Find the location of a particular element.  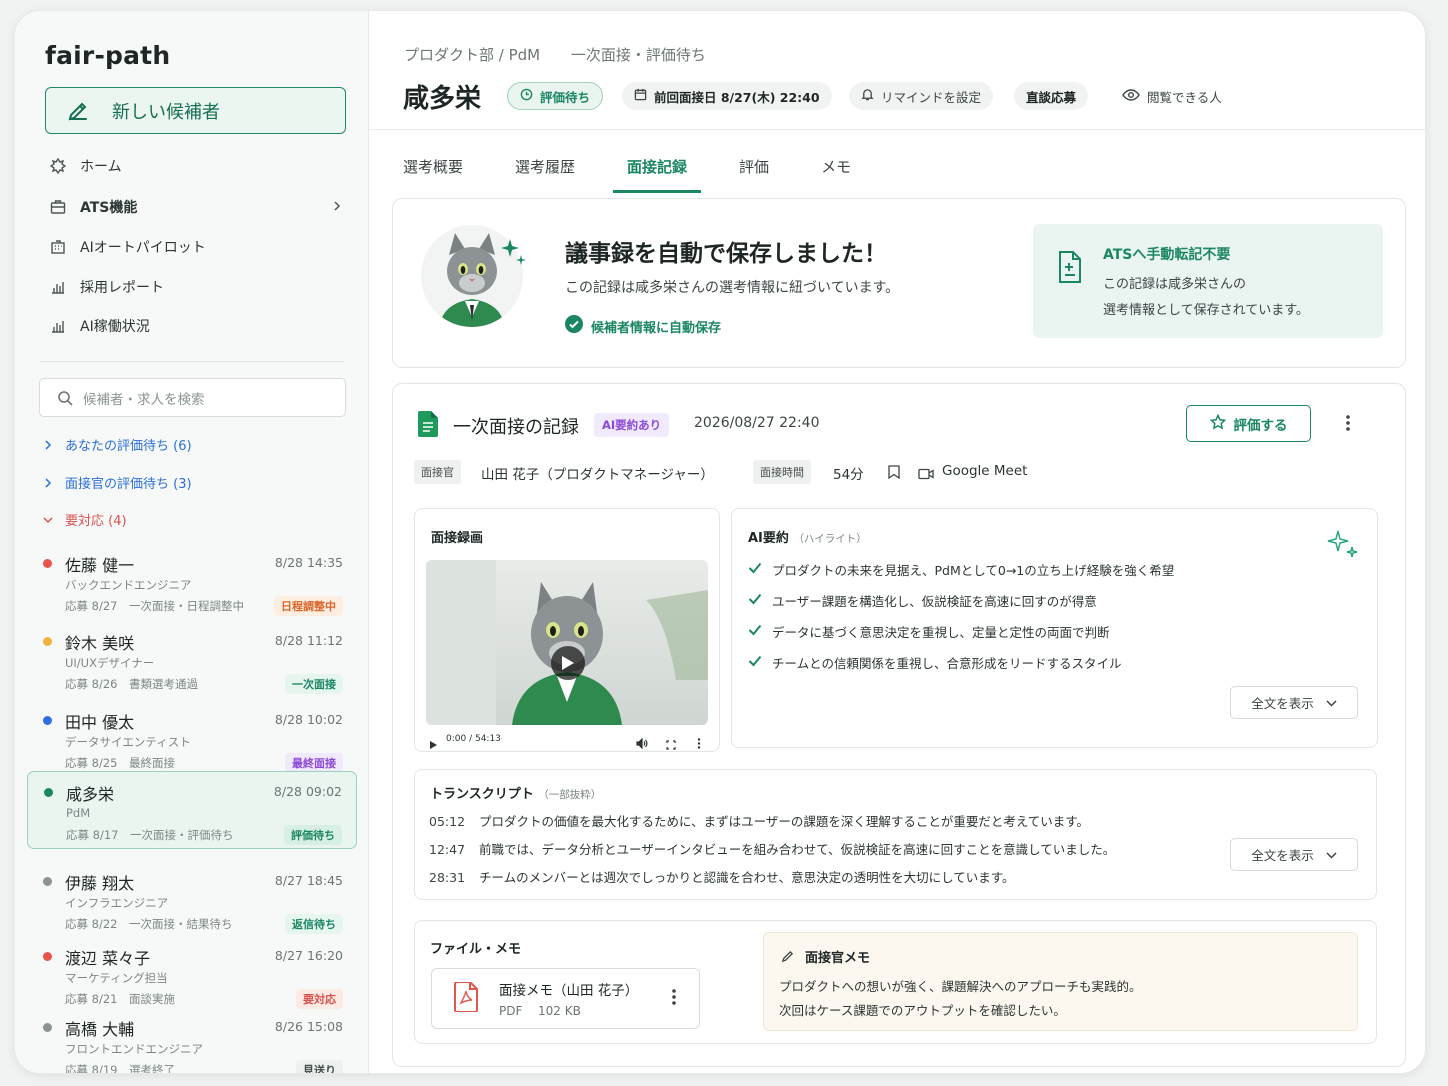

ai-summary-label: AI要約 （ハイライト） is located at coordinates (807, 536).